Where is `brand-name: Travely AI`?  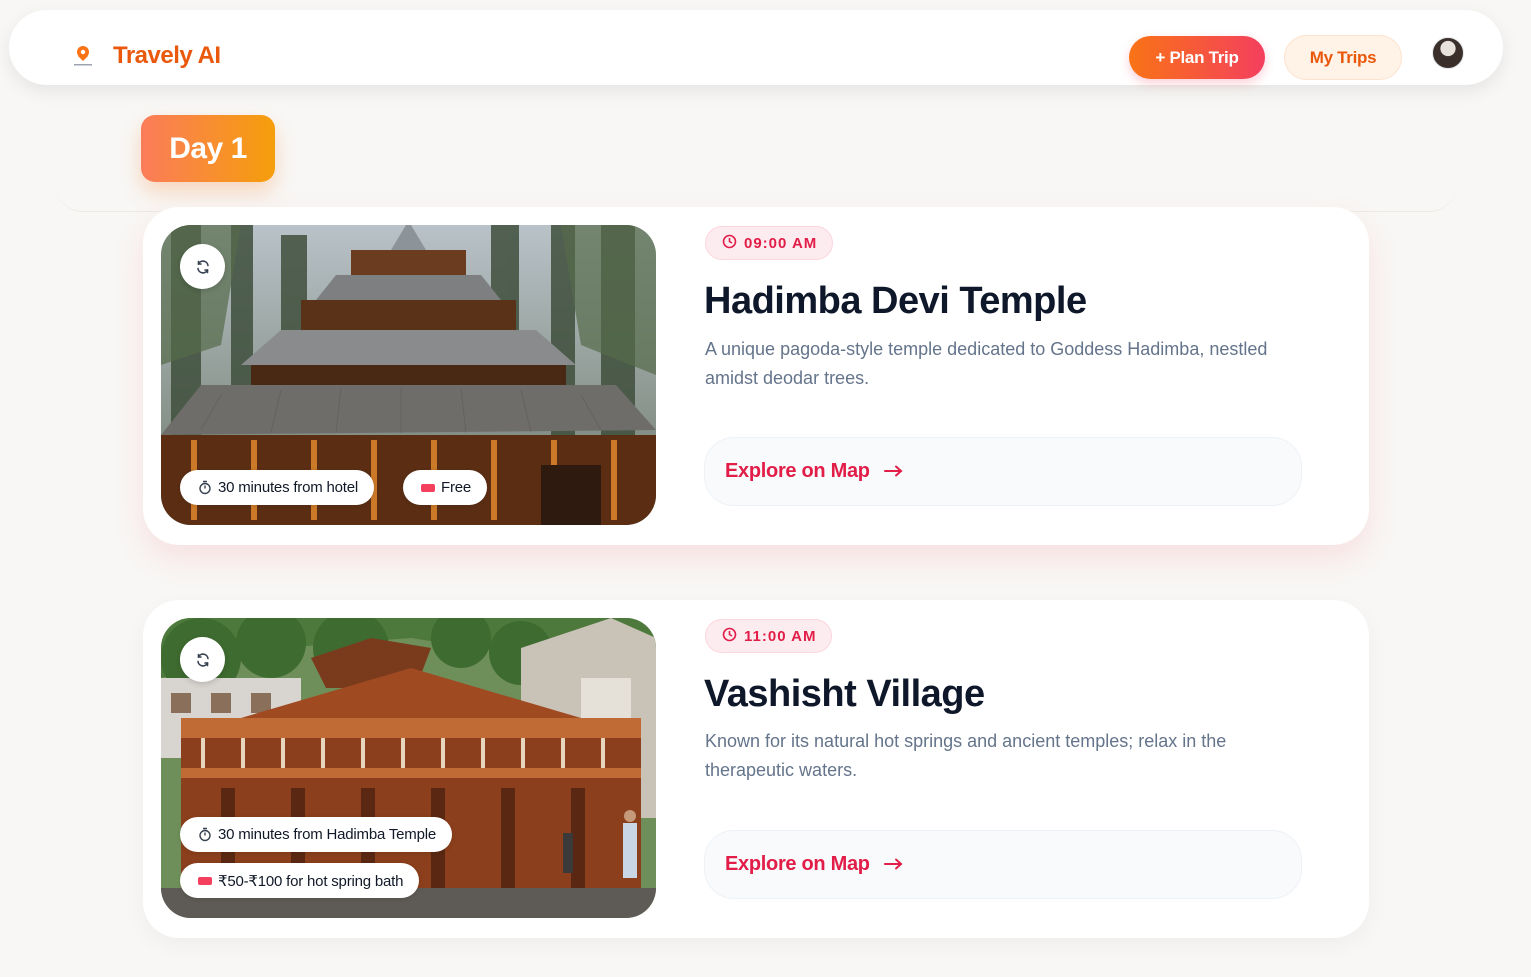
brand-name: Travely AI is located at coordinates (167, 56).